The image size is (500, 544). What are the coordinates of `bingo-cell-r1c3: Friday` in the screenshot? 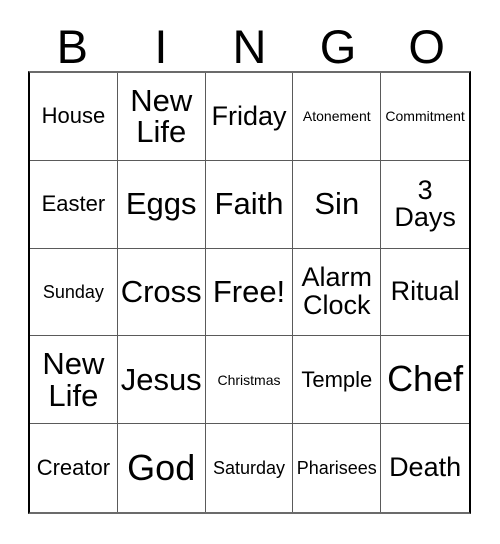 It's located at (249, 117).